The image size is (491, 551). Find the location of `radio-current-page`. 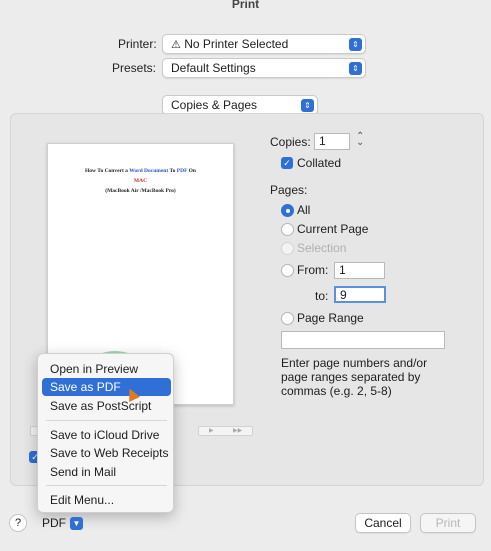

radio-current-page is located at coordinates (287, 229).